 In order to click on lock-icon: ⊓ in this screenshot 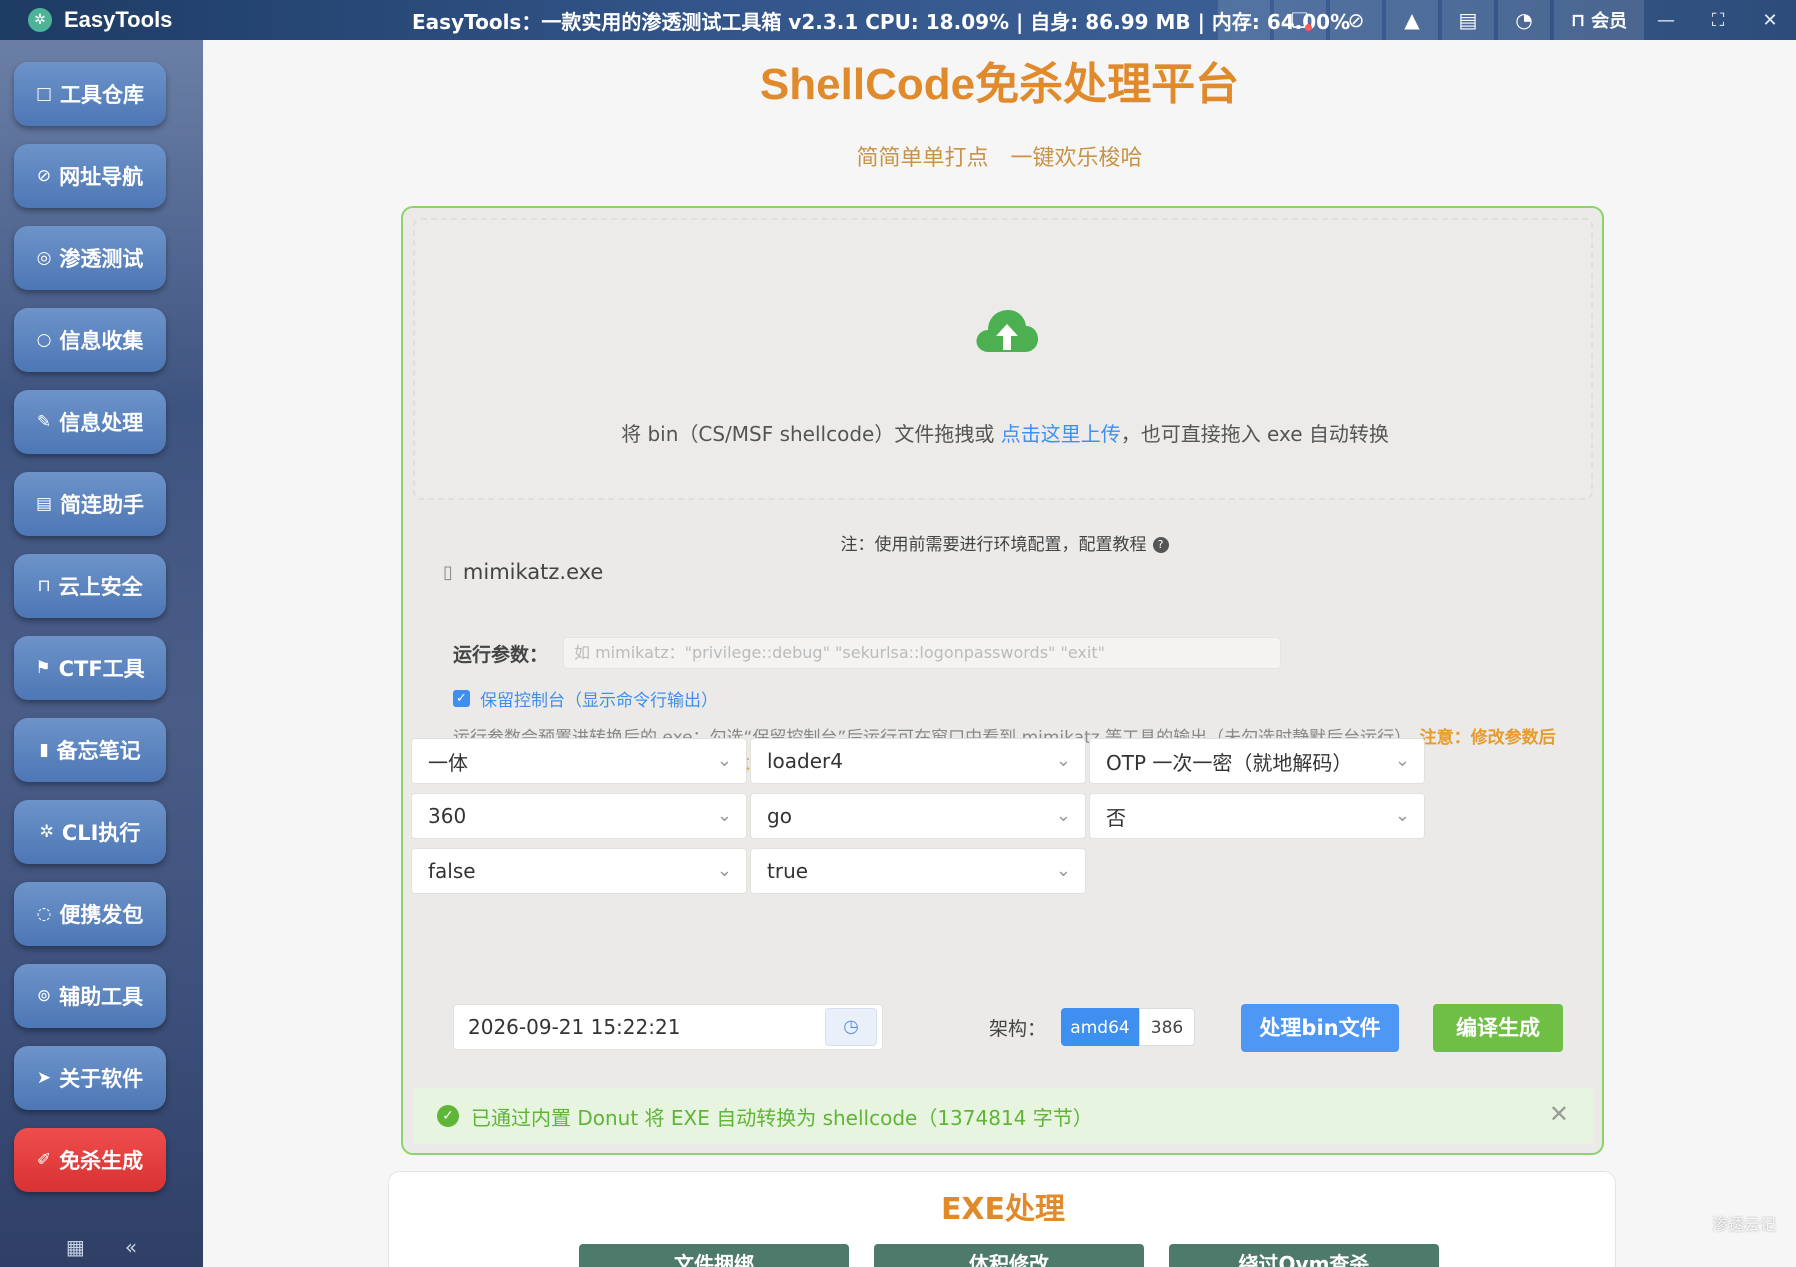, I will do `click(1578, 20)`.